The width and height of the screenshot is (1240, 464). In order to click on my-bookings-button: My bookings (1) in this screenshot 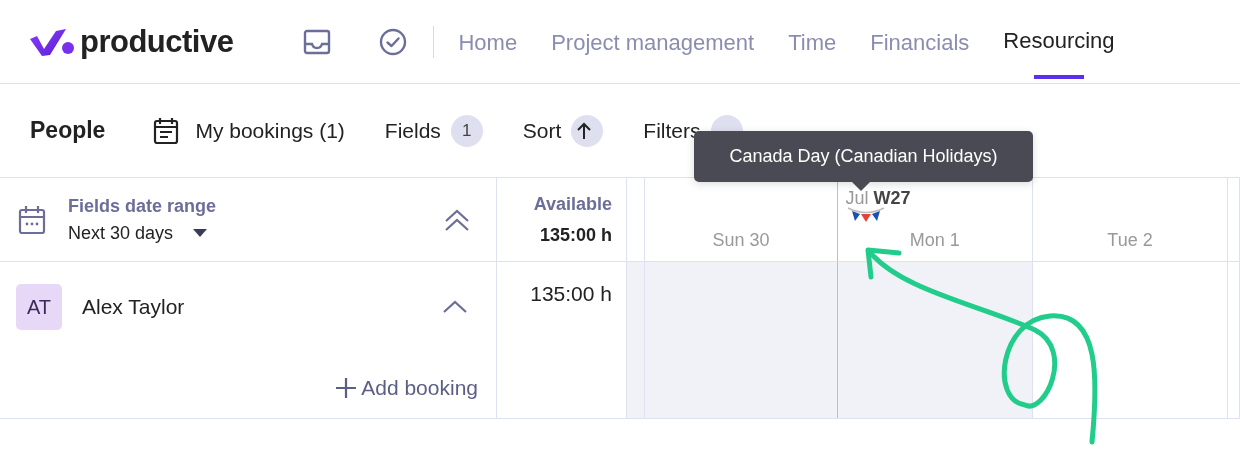, I will do `click(249, 130)`.